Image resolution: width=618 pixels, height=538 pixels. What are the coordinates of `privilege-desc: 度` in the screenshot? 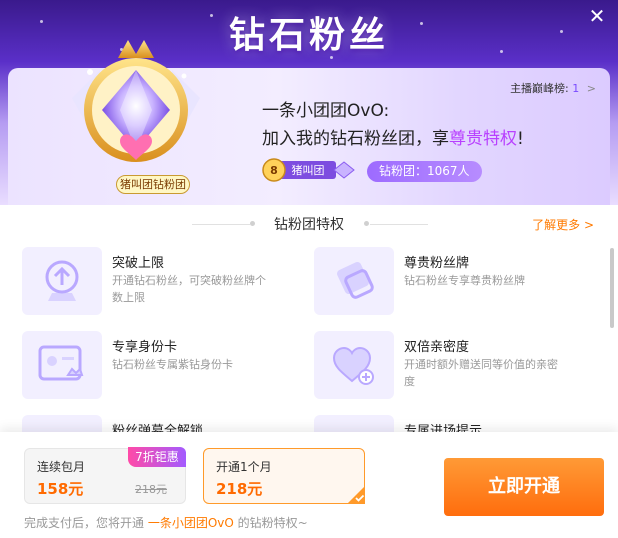 It's located at (409, 381).